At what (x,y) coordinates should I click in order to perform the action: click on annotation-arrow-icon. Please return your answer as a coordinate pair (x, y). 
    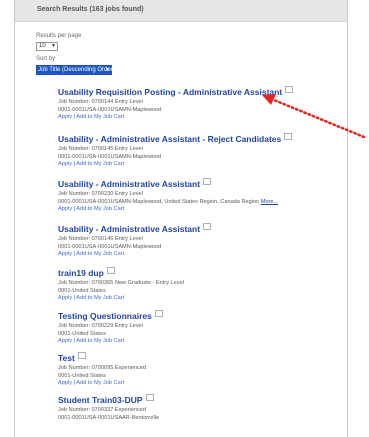
    Looking at the image, I should click on (314, 116).